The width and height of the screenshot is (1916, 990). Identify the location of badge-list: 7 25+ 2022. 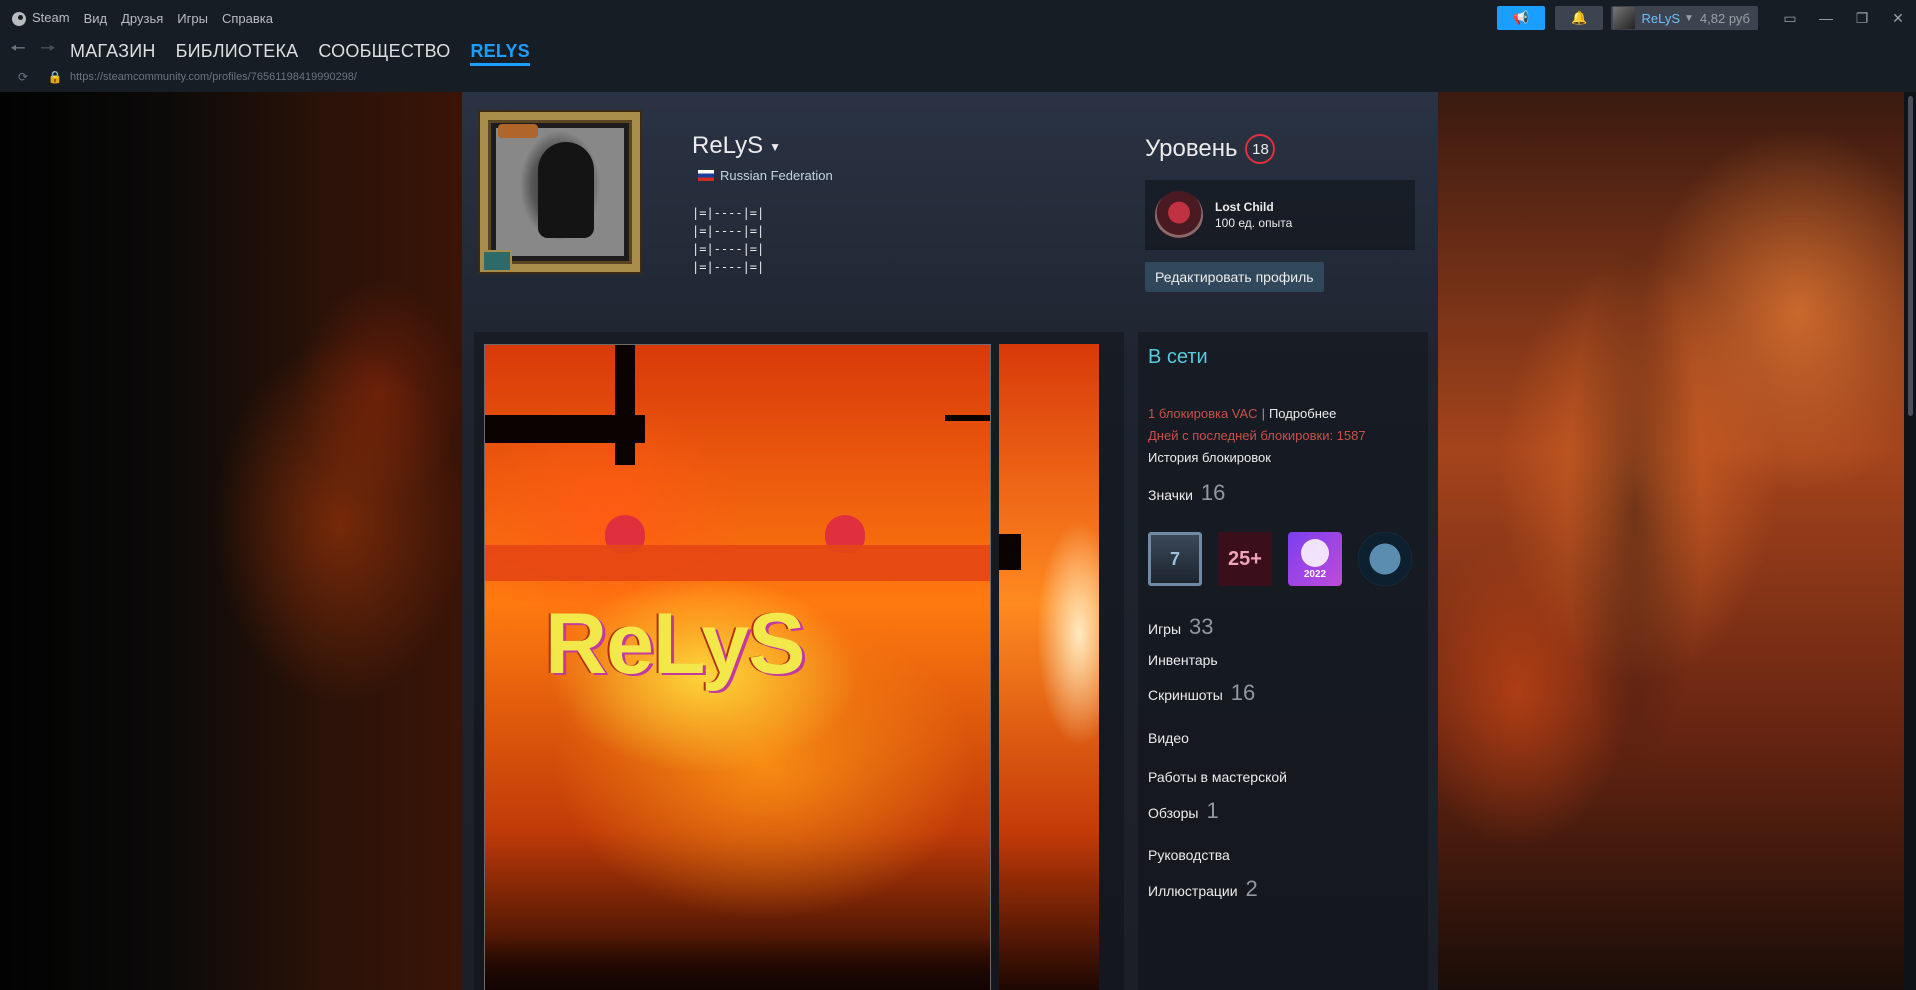
(1280, 559).